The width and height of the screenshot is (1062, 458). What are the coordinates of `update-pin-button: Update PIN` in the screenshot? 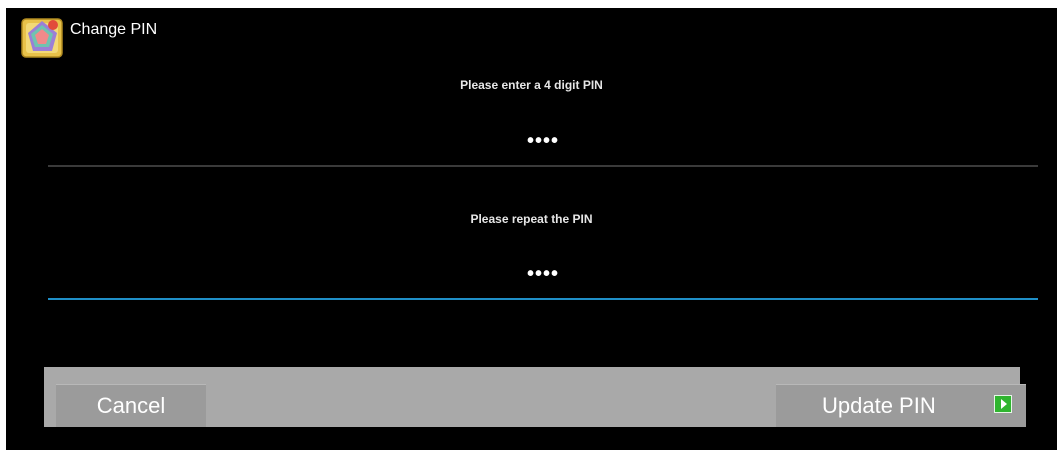 It's located at (901, 405).